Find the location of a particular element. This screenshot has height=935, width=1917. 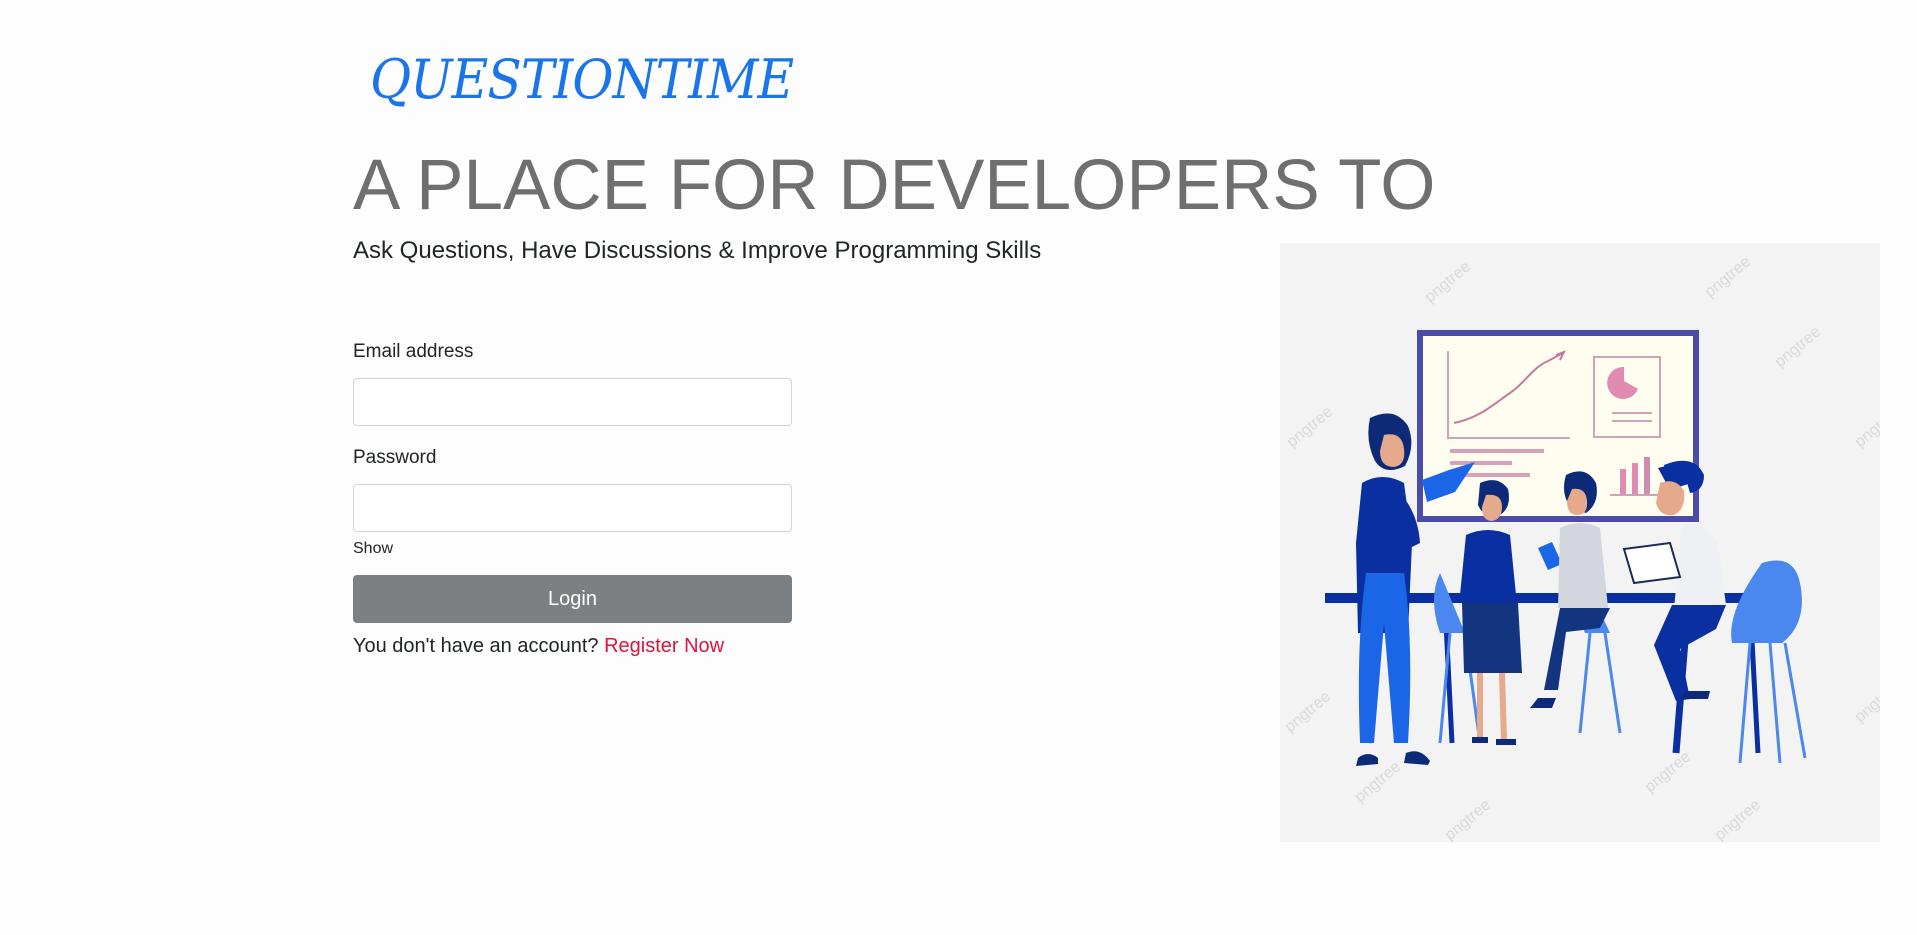

register-prompt: You don't have an account? Register Now is located at coordinates (572, 646).